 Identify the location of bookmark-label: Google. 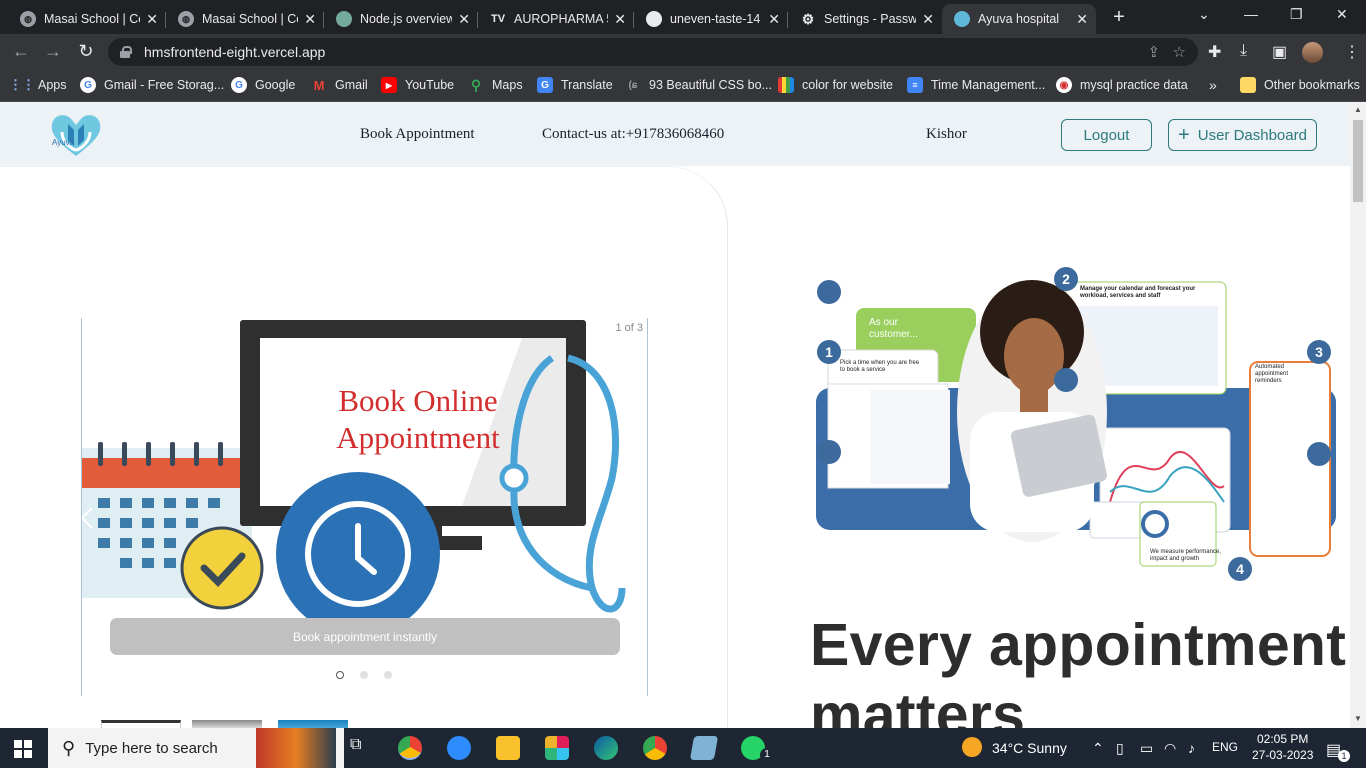
(275, 85).